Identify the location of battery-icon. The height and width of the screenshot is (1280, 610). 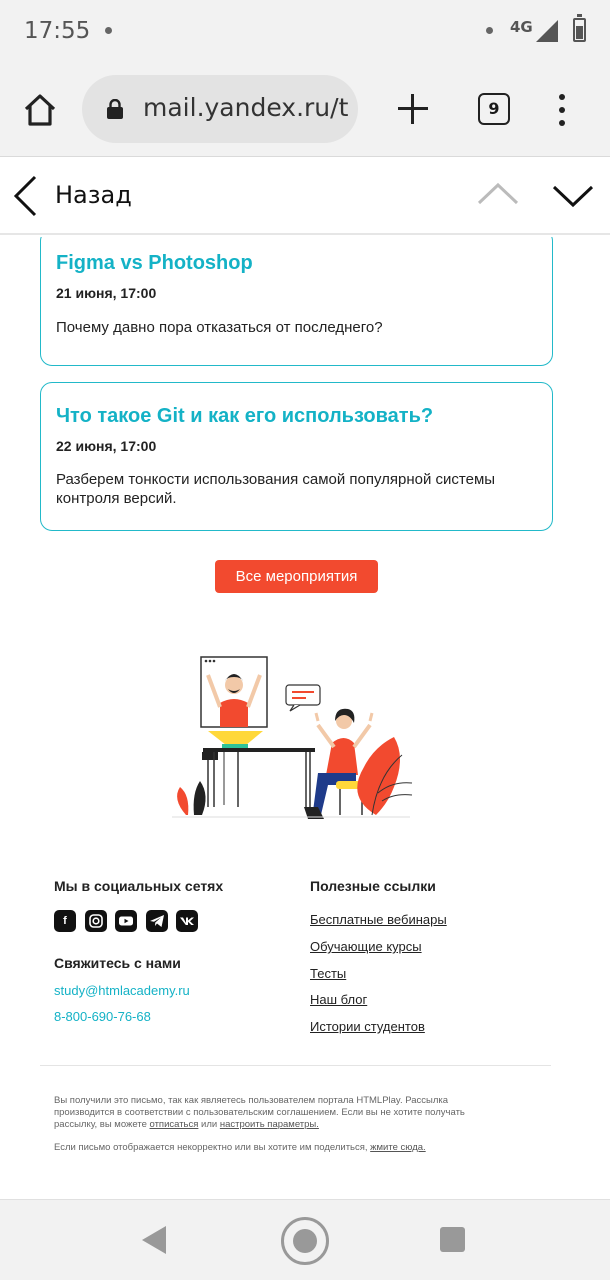
(579, 28).